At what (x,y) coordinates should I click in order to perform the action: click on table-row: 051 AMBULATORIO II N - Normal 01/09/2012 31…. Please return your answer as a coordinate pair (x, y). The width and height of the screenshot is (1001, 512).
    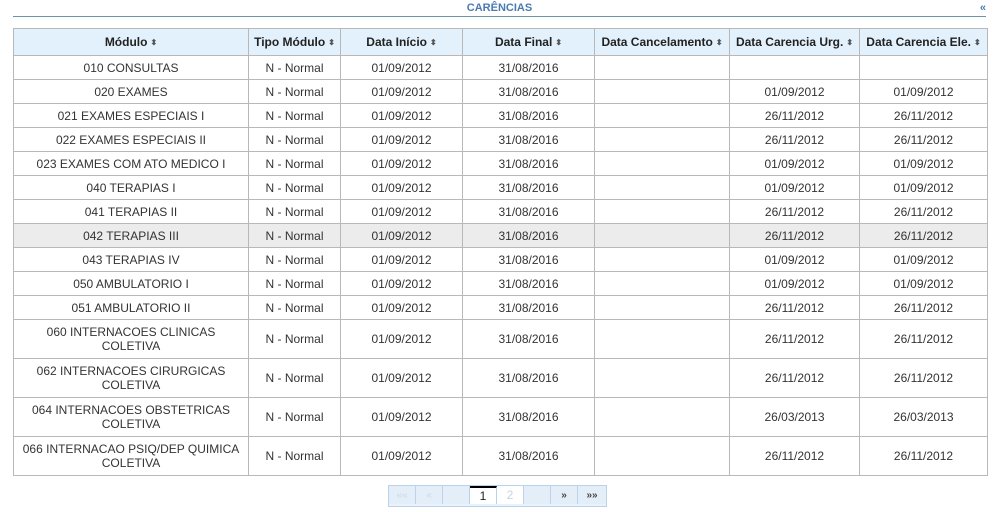
    Looking at the image, I should click on (500, 307).